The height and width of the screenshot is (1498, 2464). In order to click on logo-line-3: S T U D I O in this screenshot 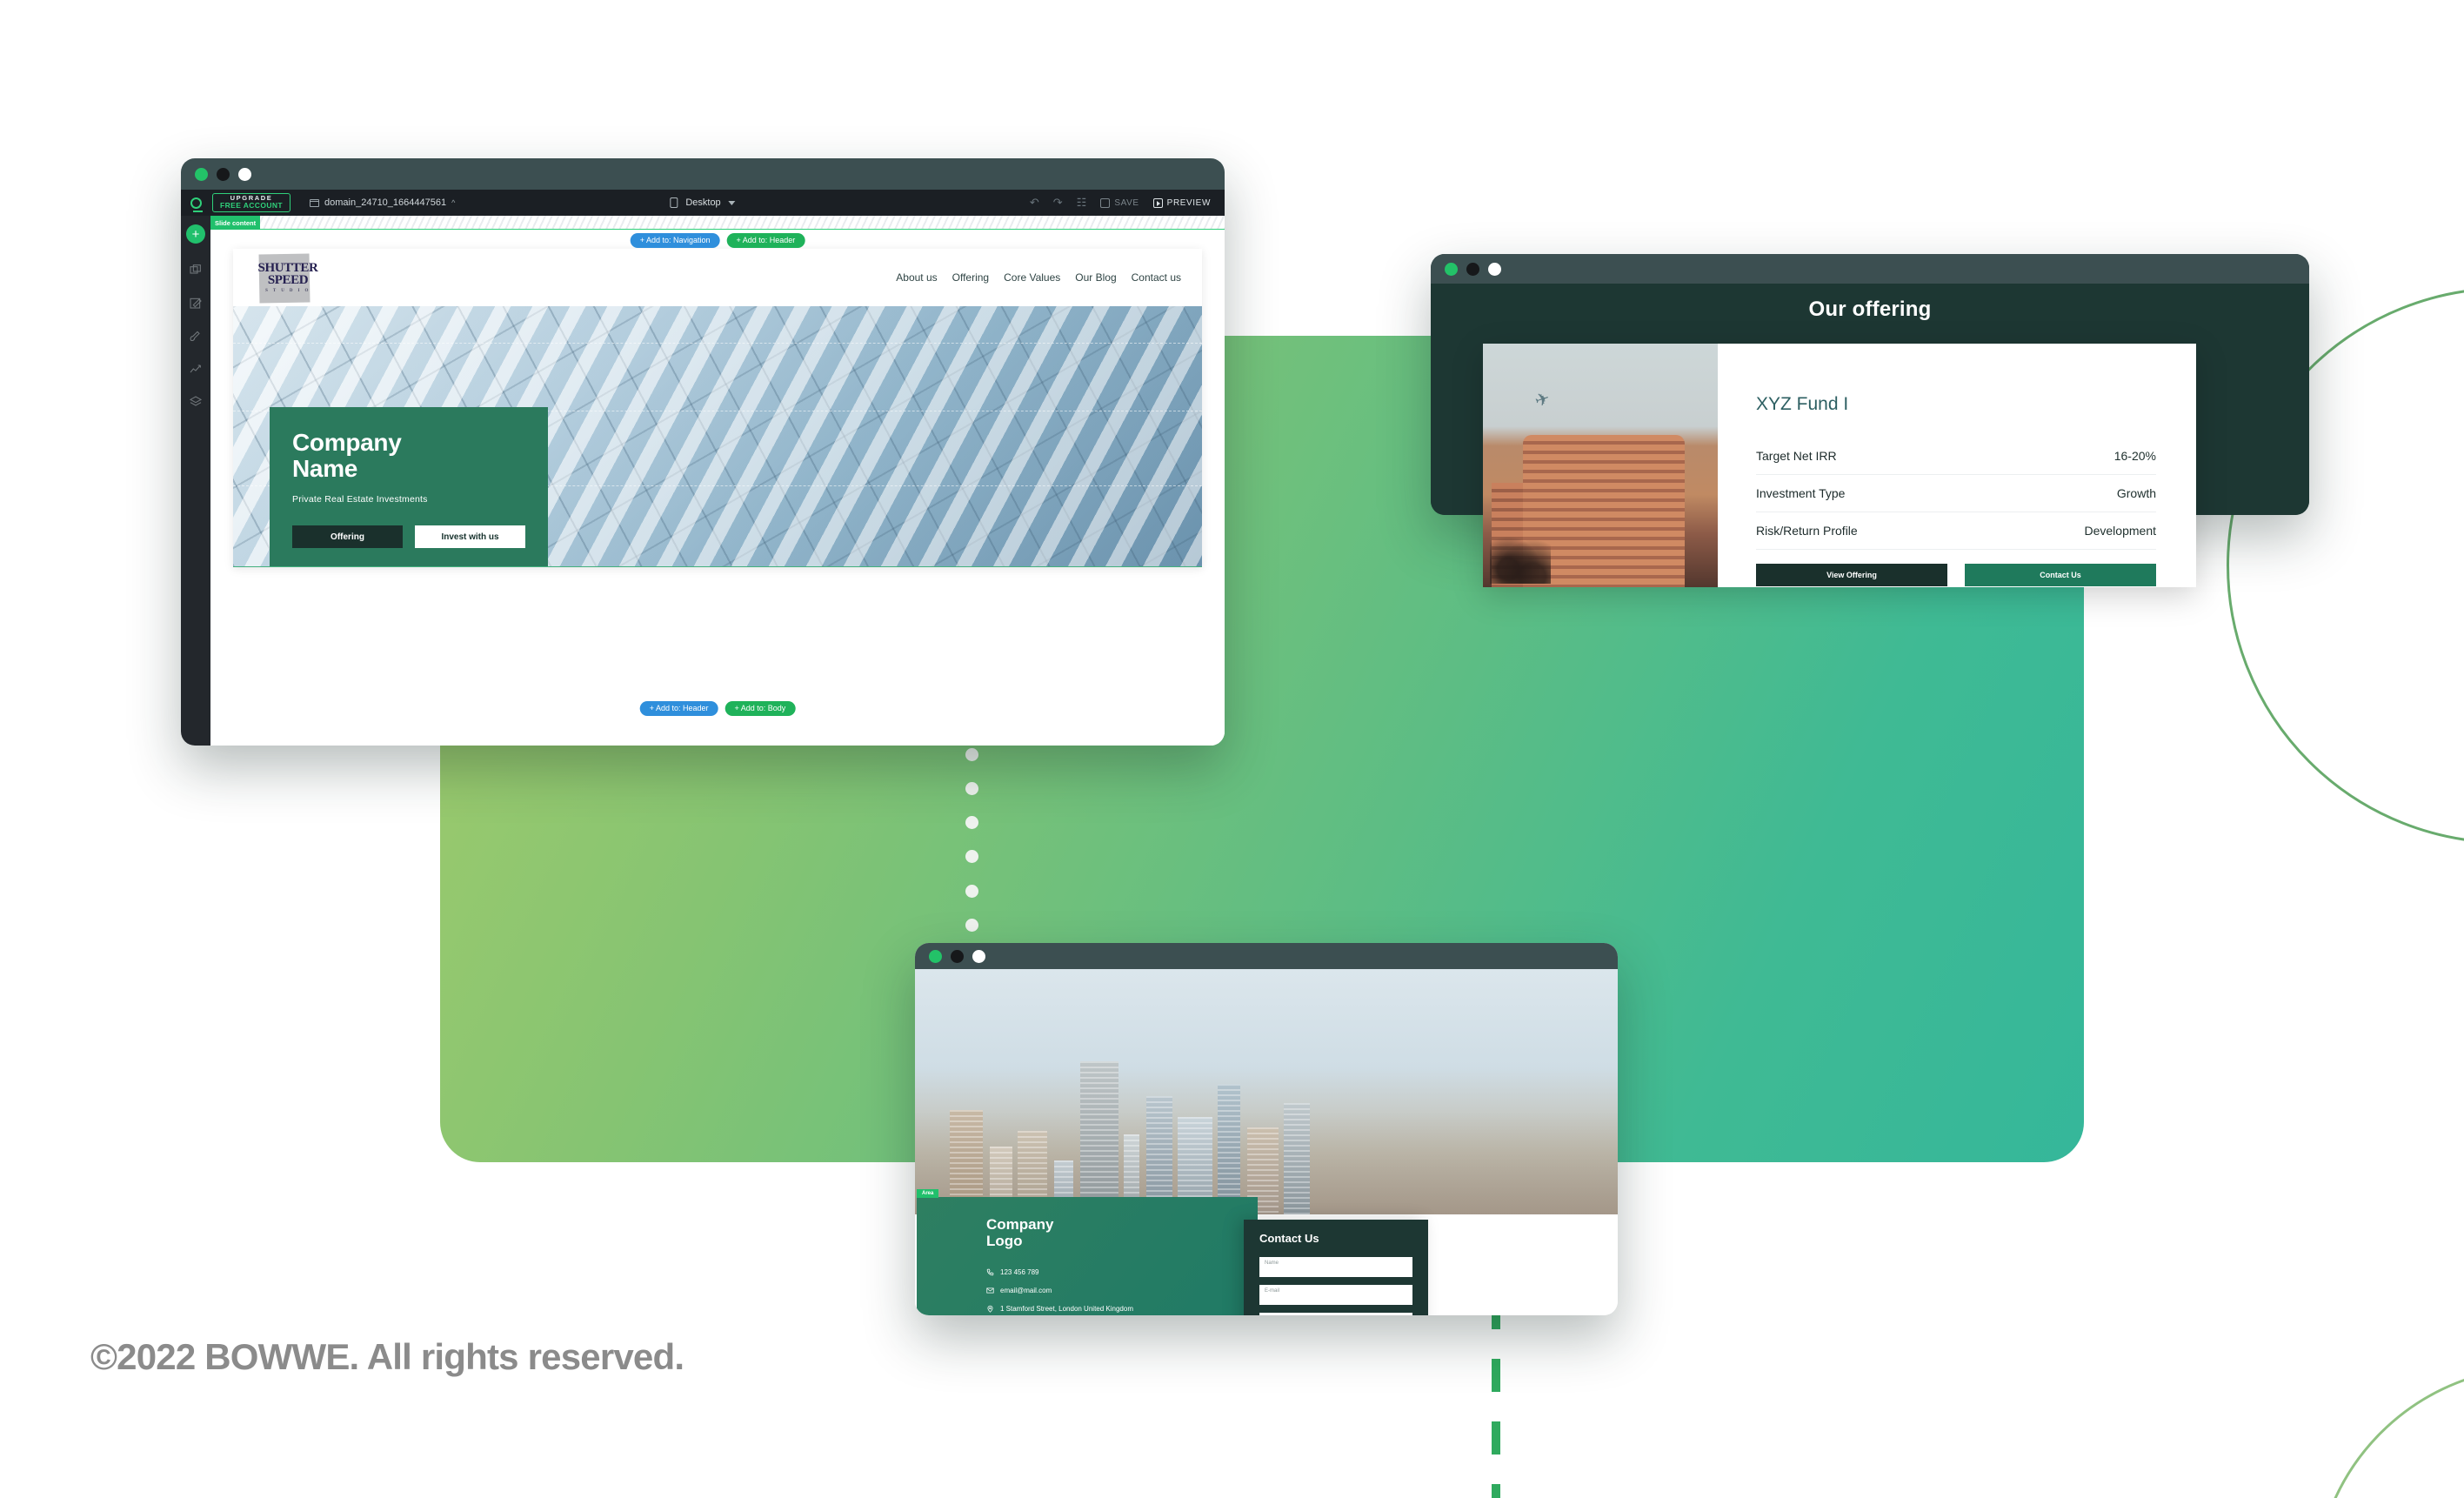, I will do `click(288, 290)`.